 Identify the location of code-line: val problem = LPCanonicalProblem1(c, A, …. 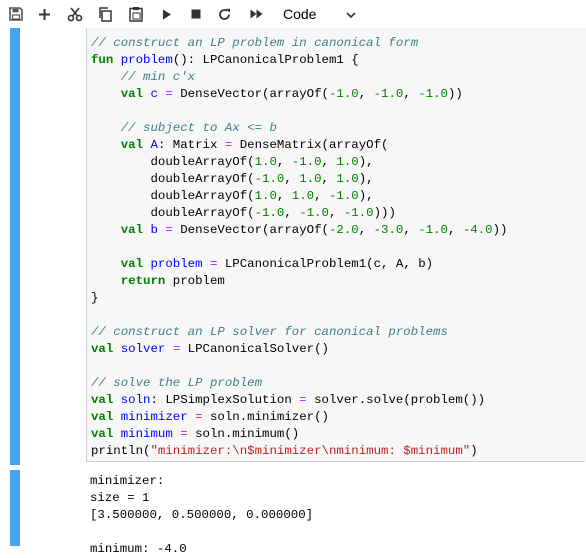
(277, 264).